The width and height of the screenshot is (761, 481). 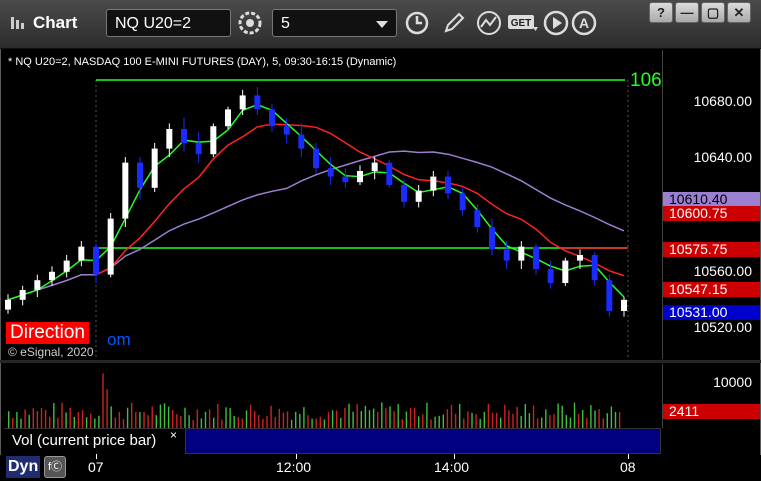 What do you see at coordinates (489, 23) in the screenshot?
I see `study-icon` at bounding box center [489, 23].